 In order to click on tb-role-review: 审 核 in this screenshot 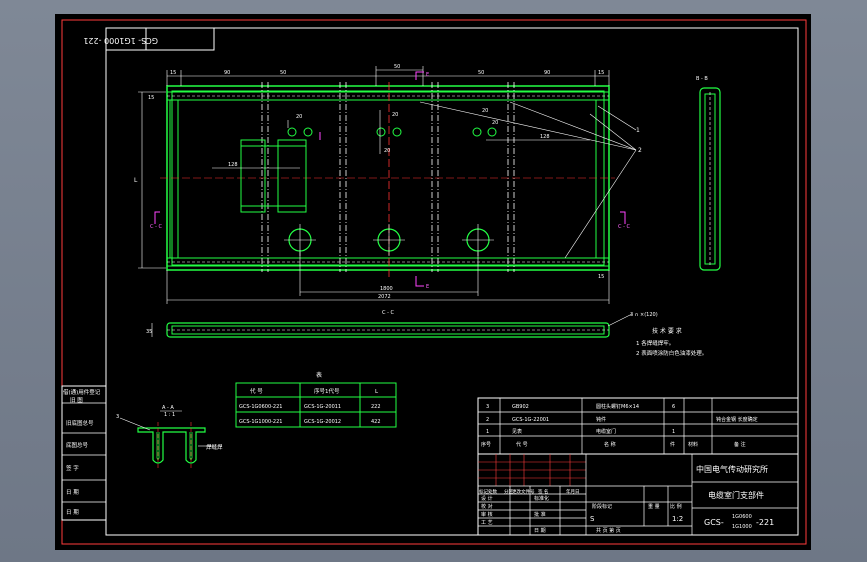, I will do `click(487, 514)`.